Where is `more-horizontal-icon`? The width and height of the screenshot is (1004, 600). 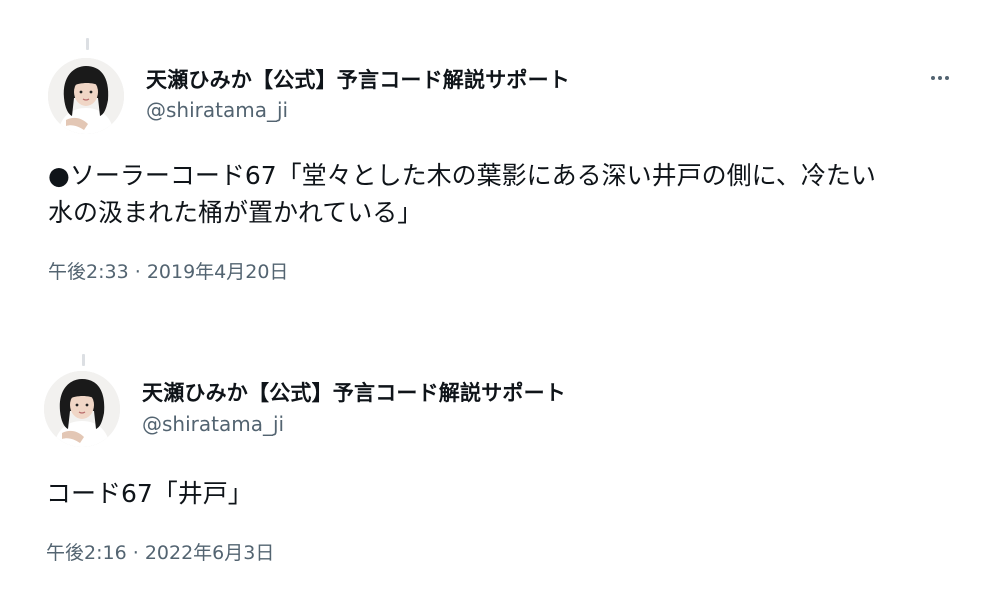 more-horizontal-icon is located at coordinates (933, 78).